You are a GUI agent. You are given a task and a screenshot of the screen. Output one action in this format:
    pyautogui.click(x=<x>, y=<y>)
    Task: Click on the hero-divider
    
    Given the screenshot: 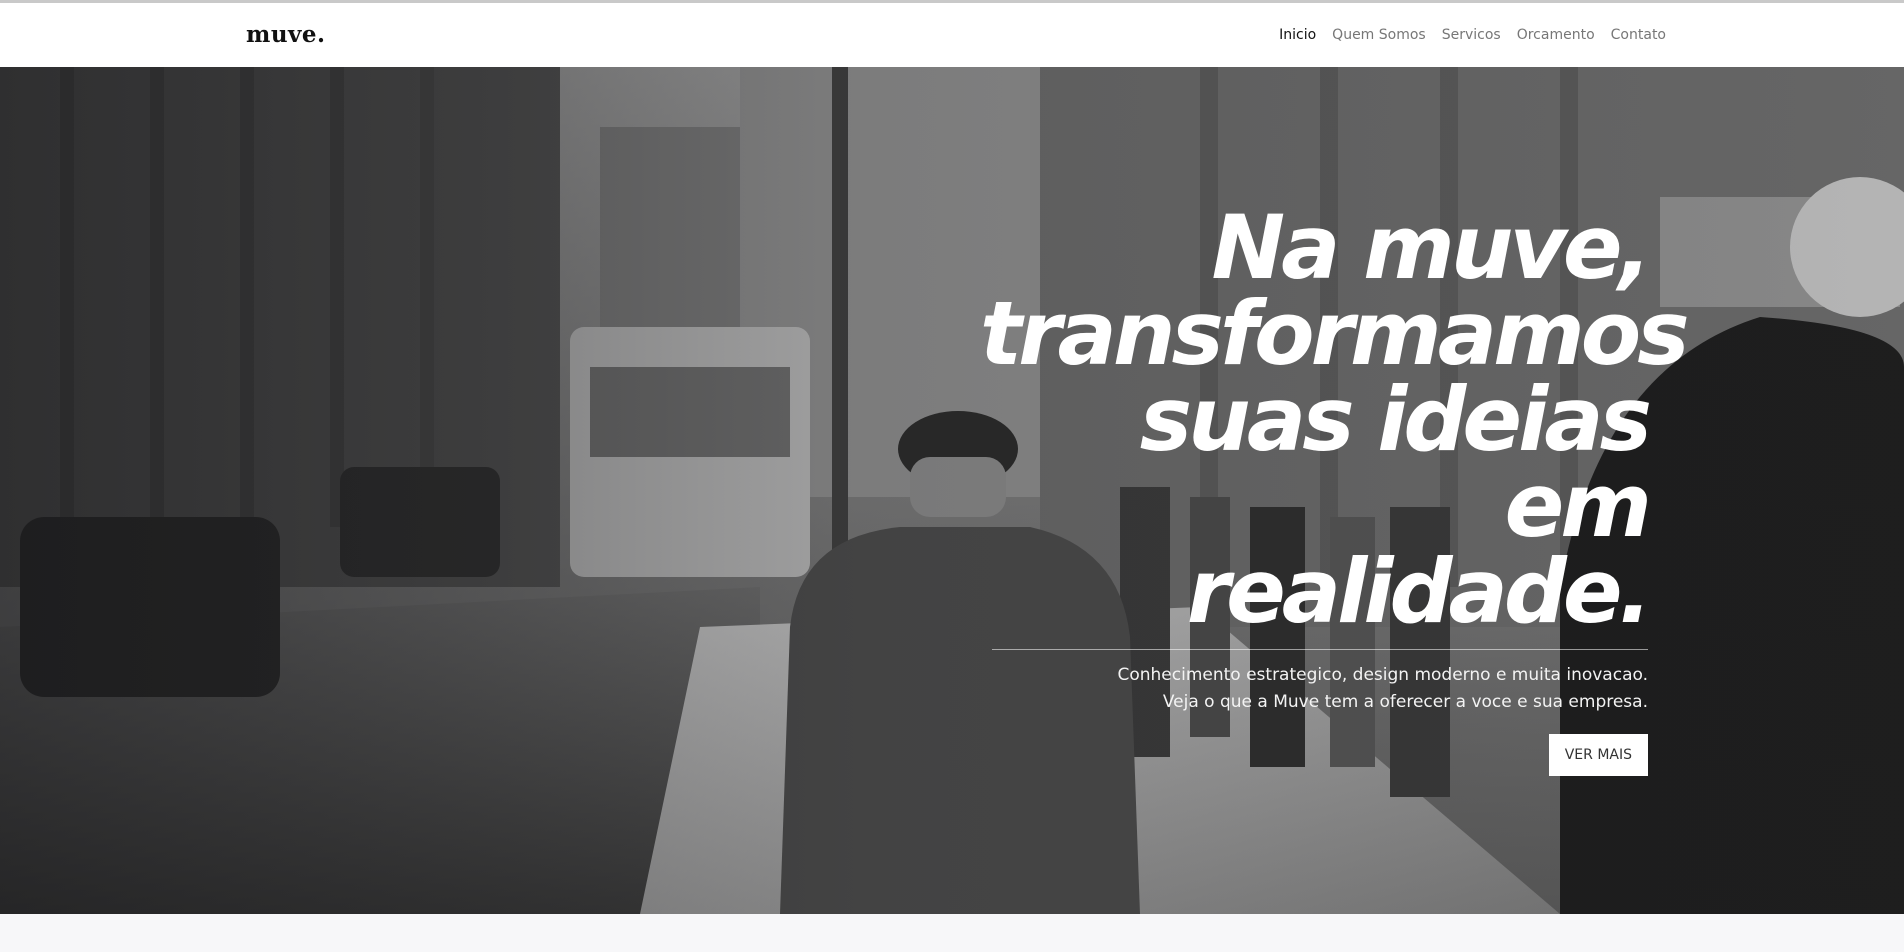 What is the action you would take?
    pyautogui.click(x=1320, y=649)
    